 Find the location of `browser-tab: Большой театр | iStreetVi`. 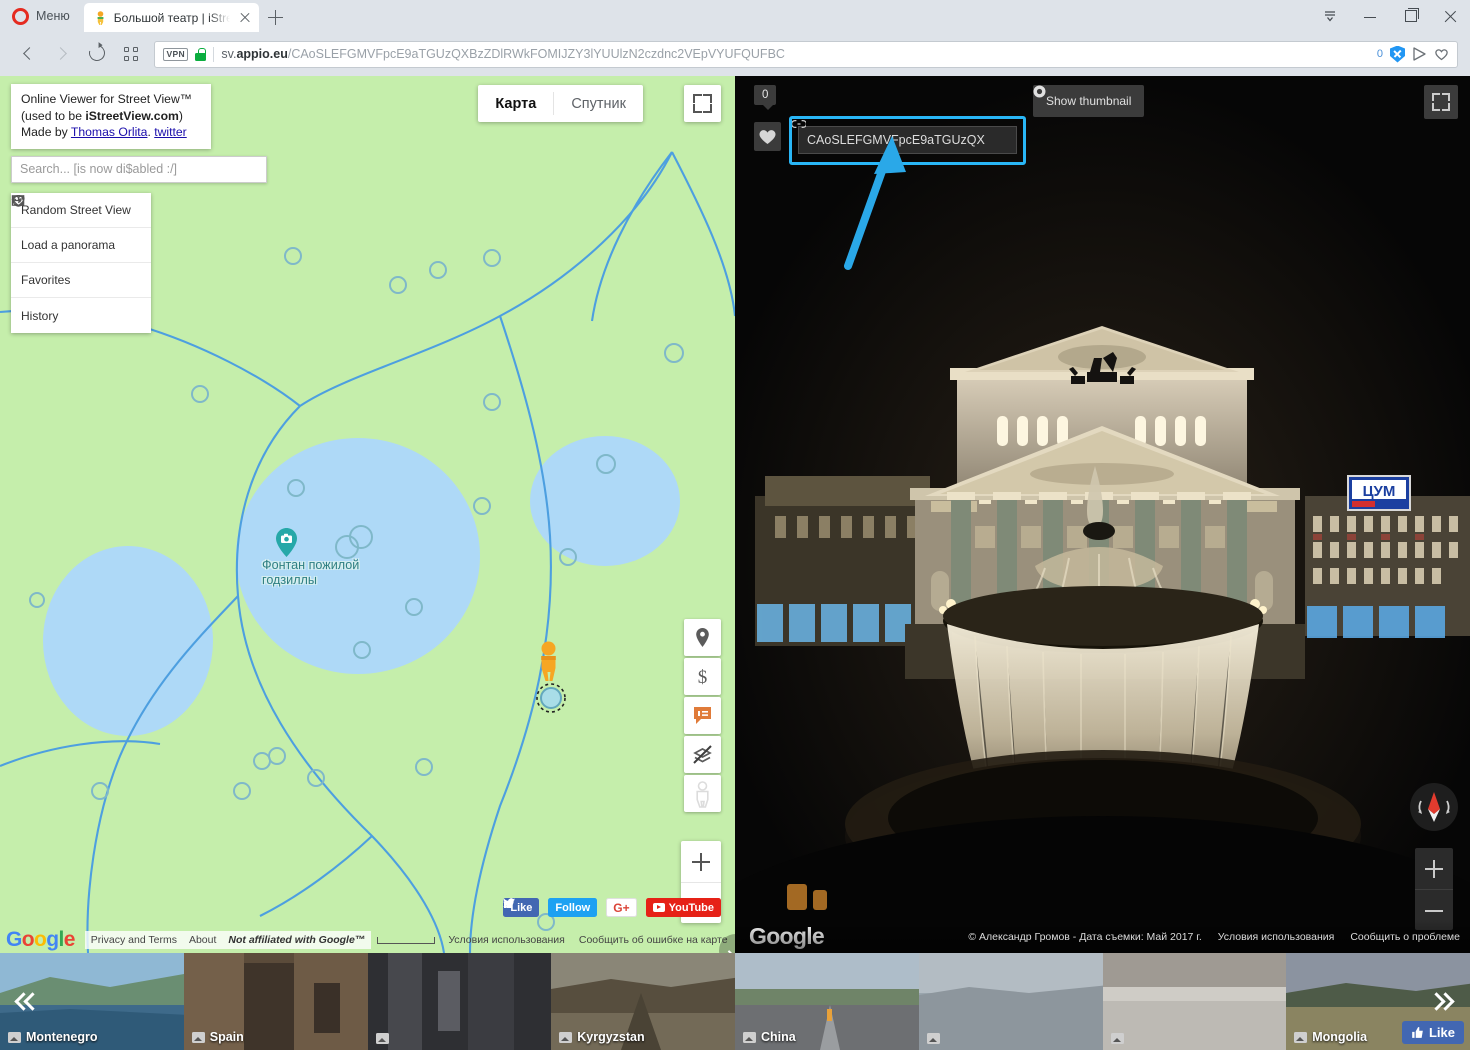

browser-tab: Большой театр | iStreetVi is located at coordinates (171, 17).